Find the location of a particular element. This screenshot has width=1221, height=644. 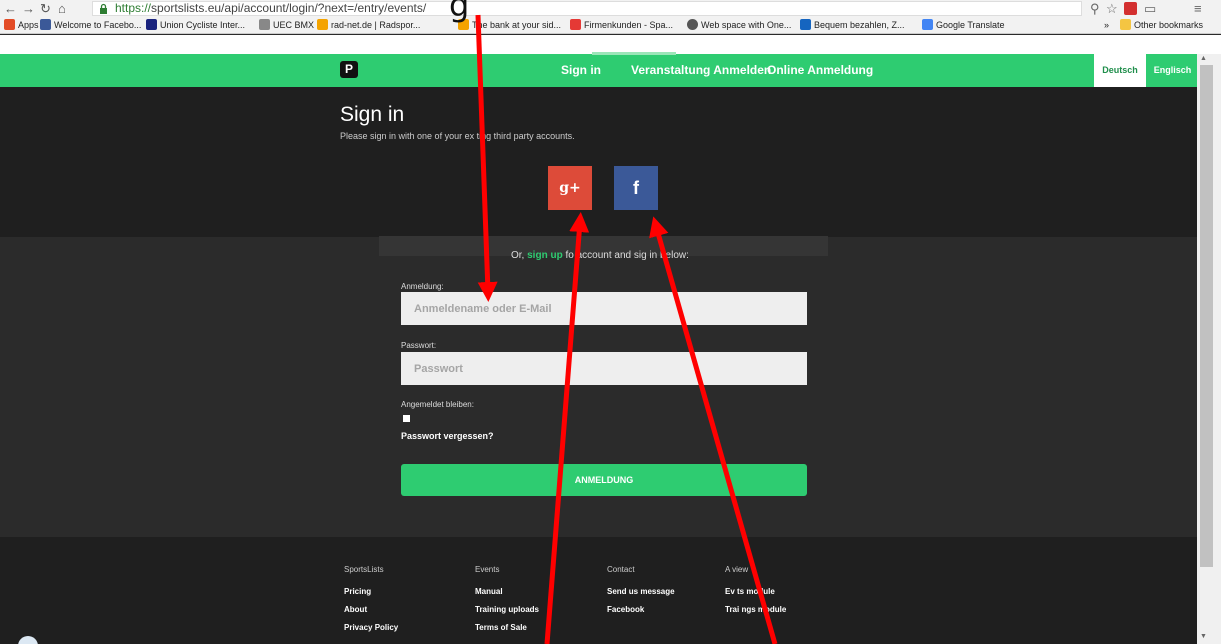

bookmark-label: UEC BMX is located at coordinates (294, 25).